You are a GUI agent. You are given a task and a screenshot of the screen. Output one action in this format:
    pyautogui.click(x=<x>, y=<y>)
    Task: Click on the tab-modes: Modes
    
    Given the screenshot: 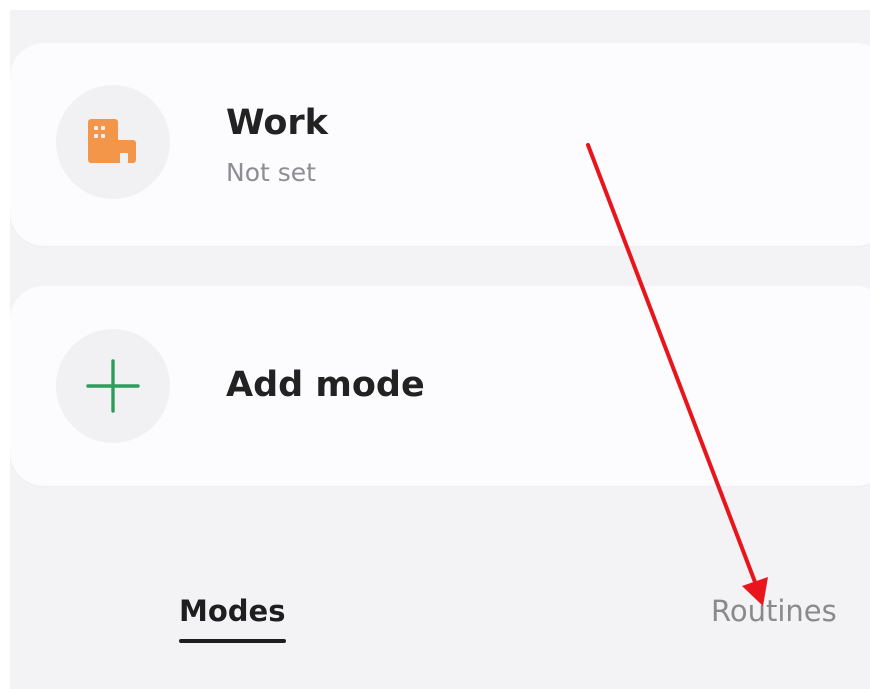 What is the action you would take?
    pyautogui.click(x=232, y=611)
    